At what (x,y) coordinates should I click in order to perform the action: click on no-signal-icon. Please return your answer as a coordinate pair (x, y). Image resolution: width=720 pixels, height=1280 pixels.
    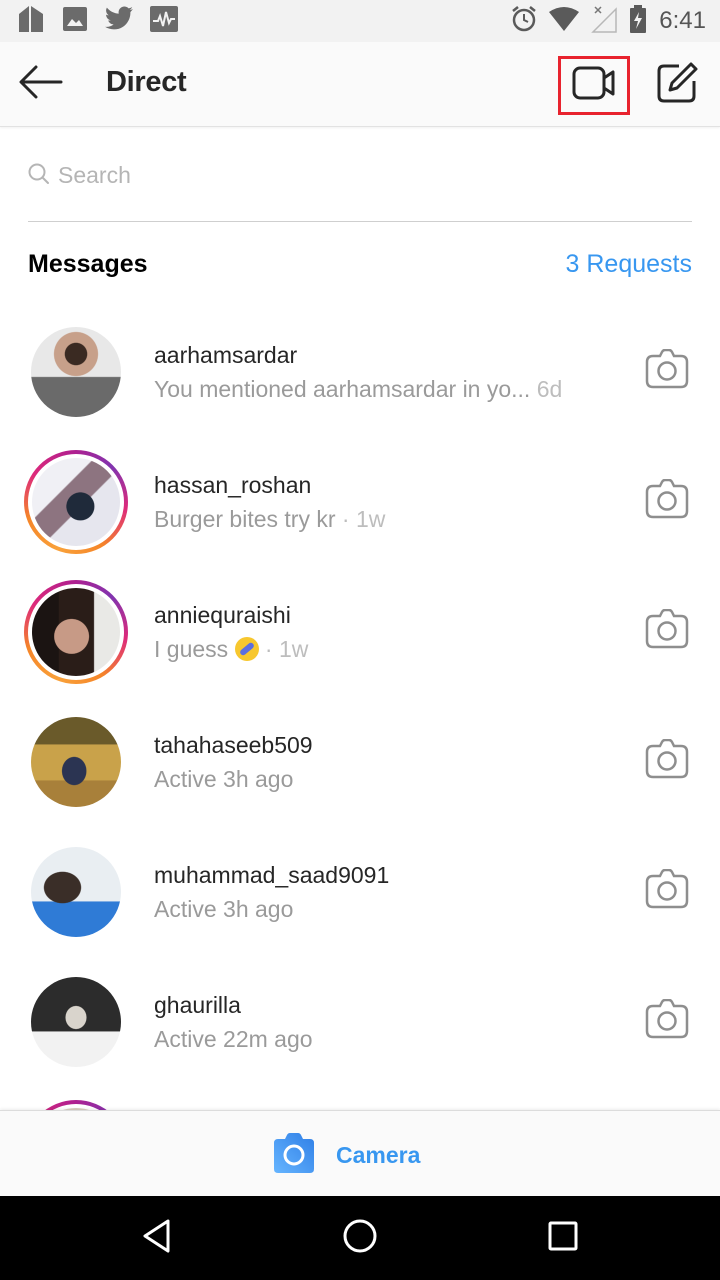
    Looking at the image, I should click on (604, 21).